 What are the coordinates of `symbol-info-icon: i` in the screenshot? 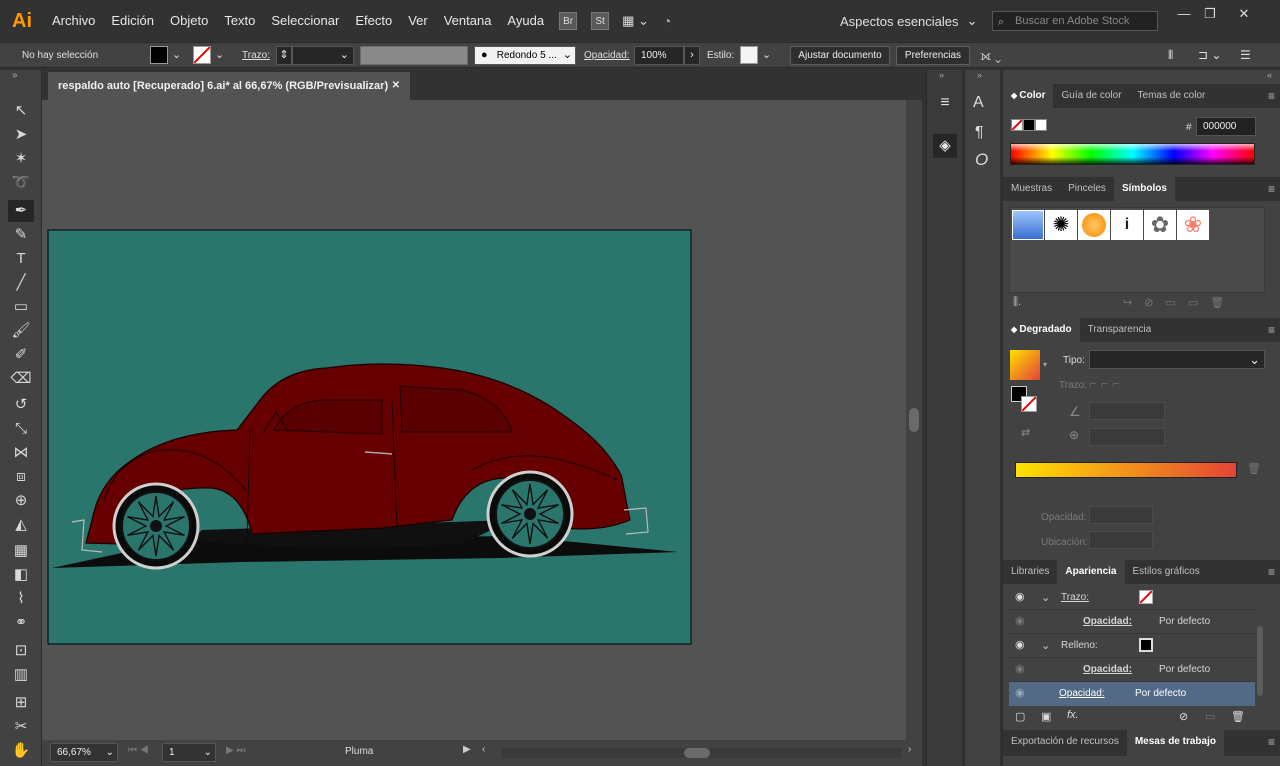 It's located at (1127, 225).